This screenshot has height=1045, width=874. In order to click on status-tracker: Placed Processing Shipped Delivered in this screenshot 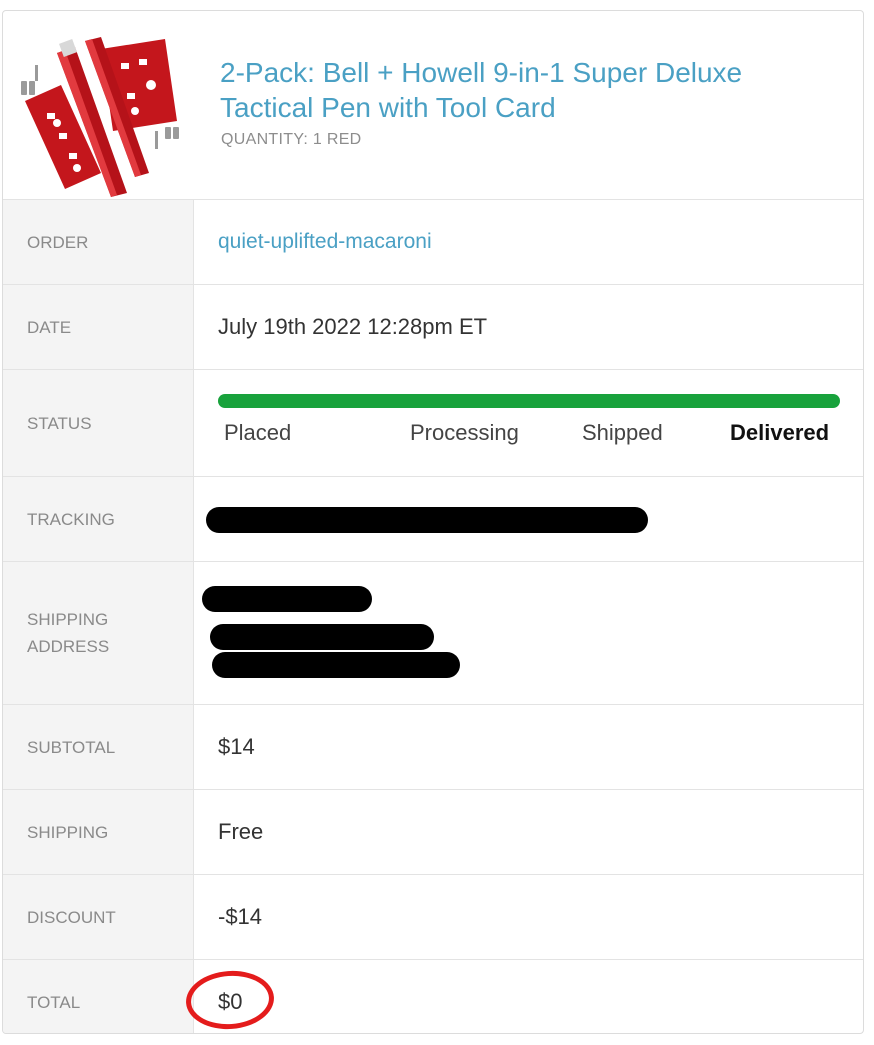, I will do `click(528, 423)`.